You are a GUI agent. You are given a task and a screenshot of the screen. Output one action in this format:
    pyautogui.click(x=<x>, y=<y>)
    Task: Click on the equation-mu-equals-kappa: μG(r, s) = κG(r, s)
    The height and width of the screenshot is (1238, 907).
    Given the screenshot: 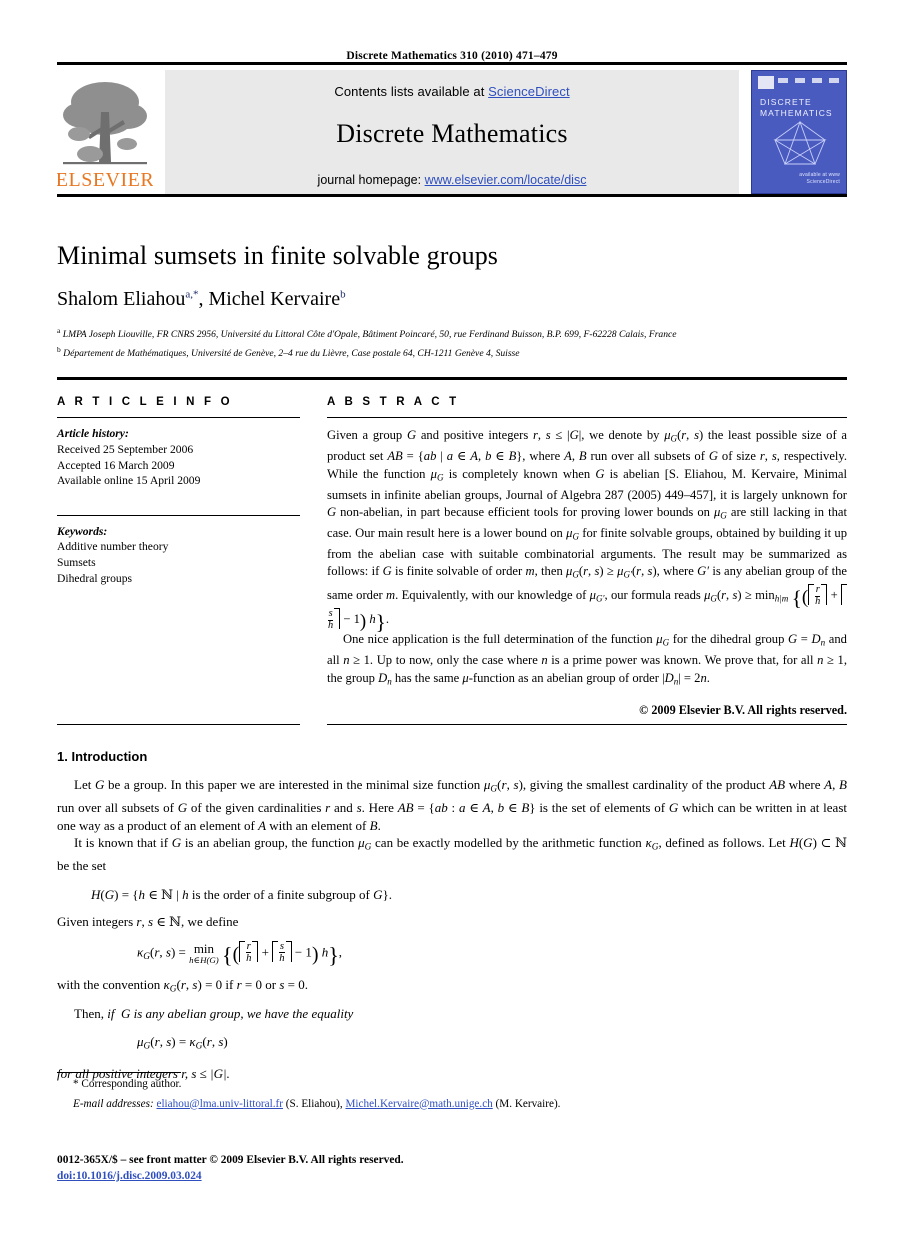 What is the action you would take?
    pyautogui.click(x=182, y=1042)
    